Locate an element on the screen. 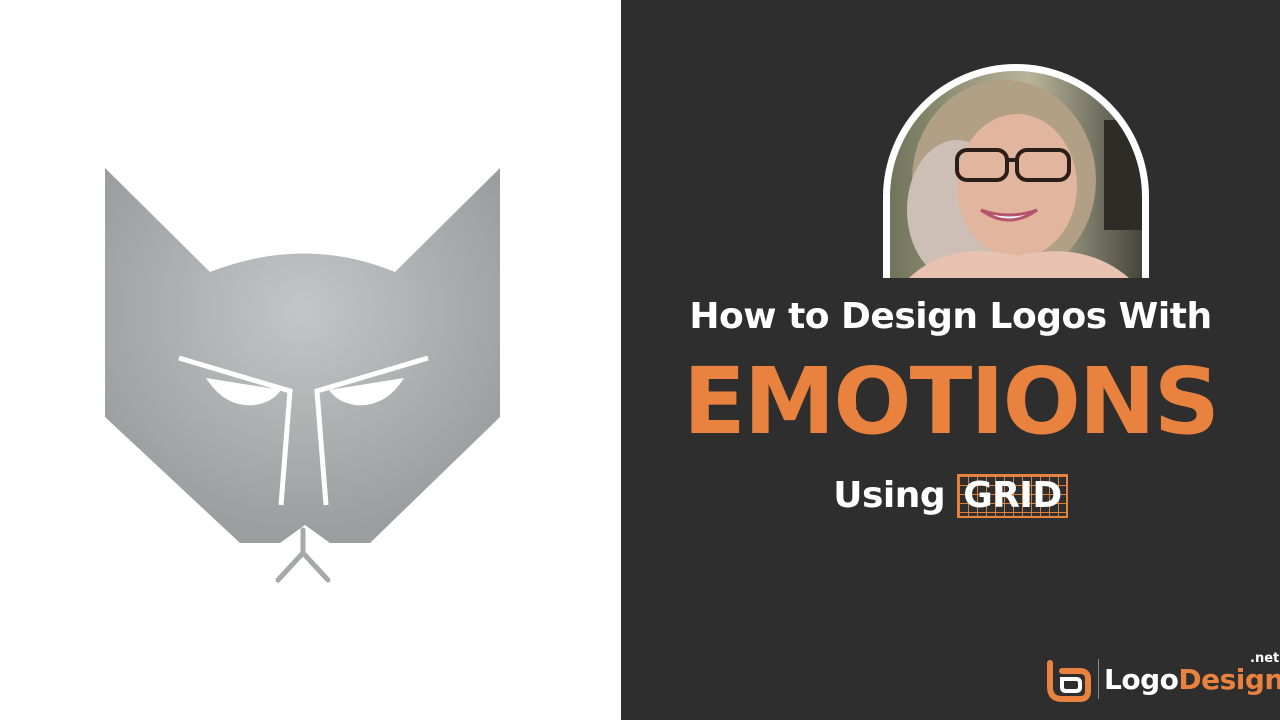 This screenshot has width=1280, height=720. title-line-3: Using GRID is located at coordinates (950, 496).